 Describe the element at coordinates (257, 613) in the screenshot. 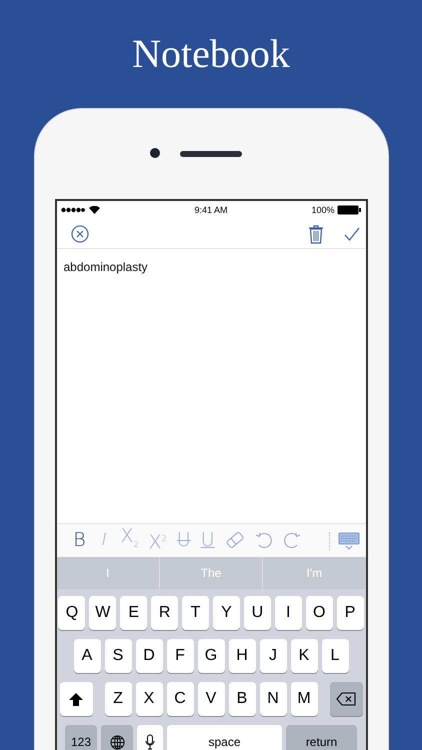

I see `letter-key: U` at that location.